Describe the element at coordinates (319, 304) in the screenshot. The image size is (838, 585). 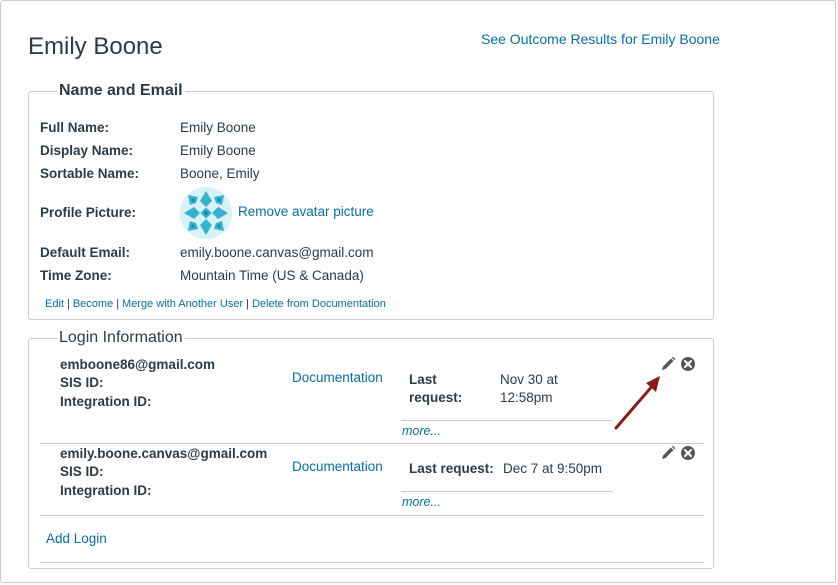
I see `delete-user-link: Delete from Documentation` at that location.